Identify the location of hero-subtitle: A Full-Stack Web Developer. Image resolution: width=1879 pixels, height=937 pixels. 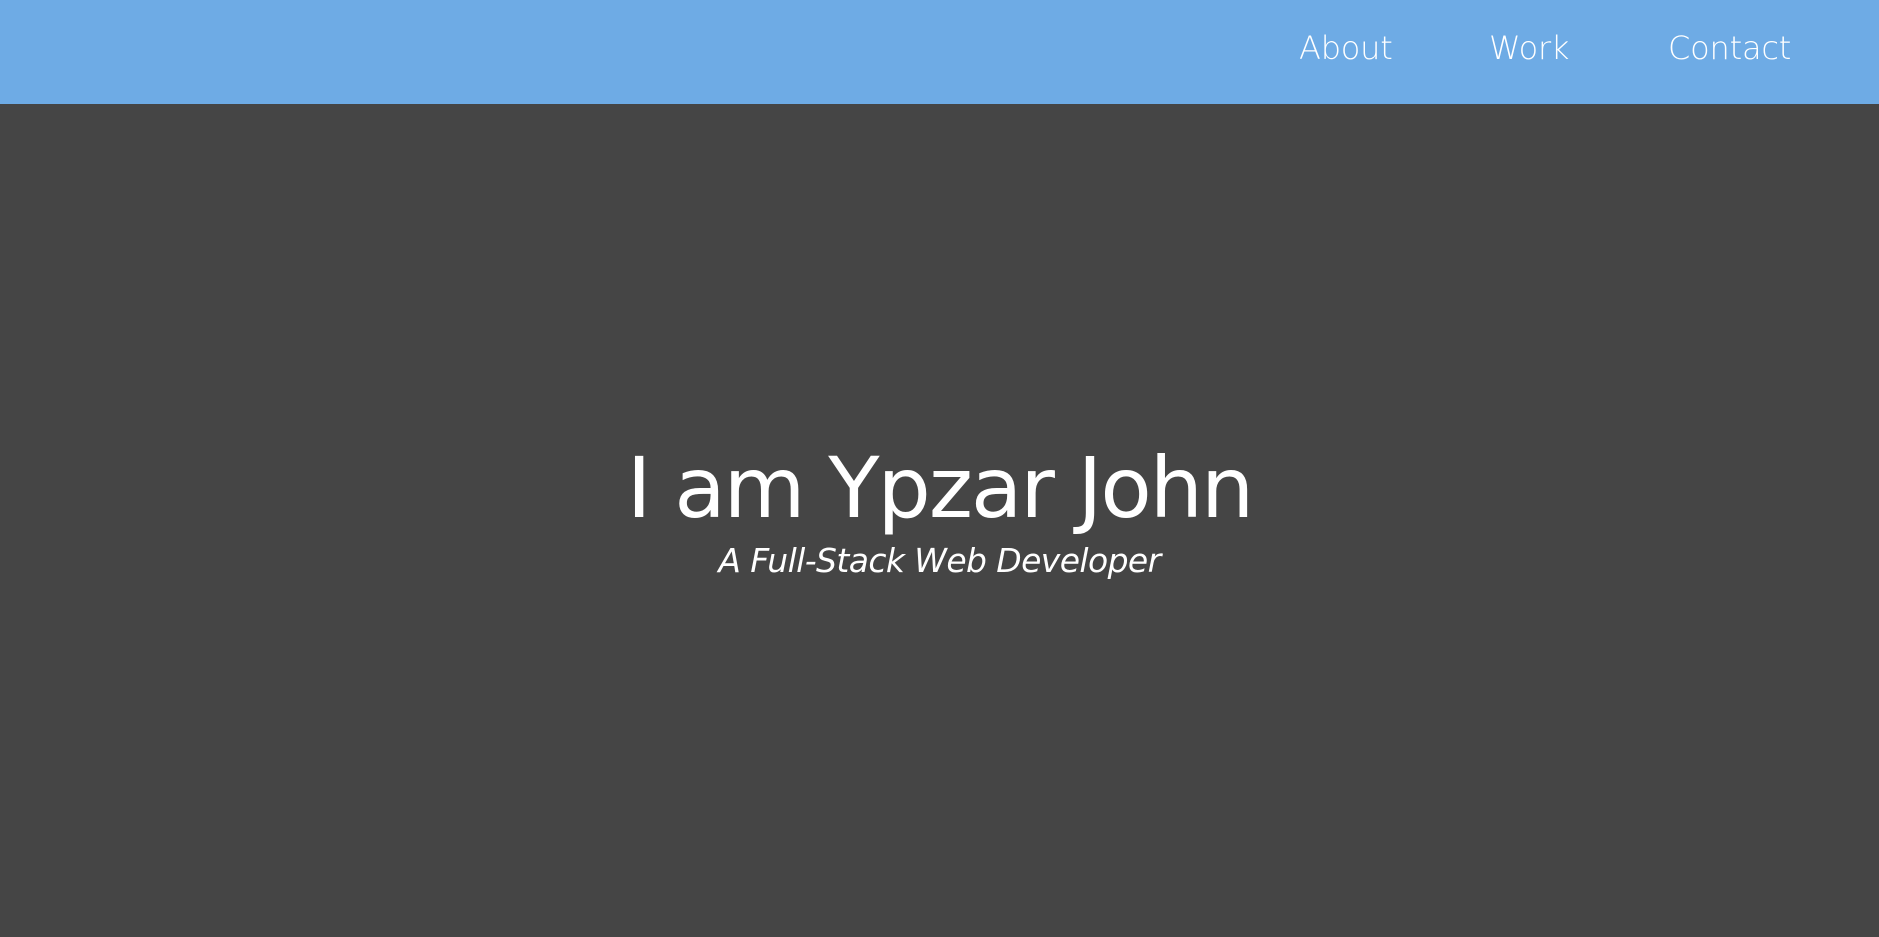
(939, 560).